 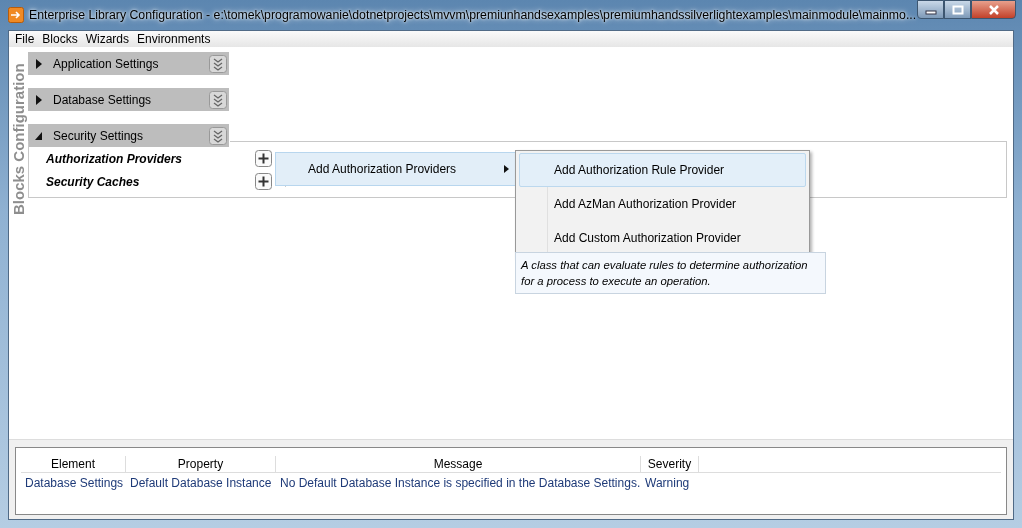 I want to click on menu-item: Wizards, so click(x=107, y=39).